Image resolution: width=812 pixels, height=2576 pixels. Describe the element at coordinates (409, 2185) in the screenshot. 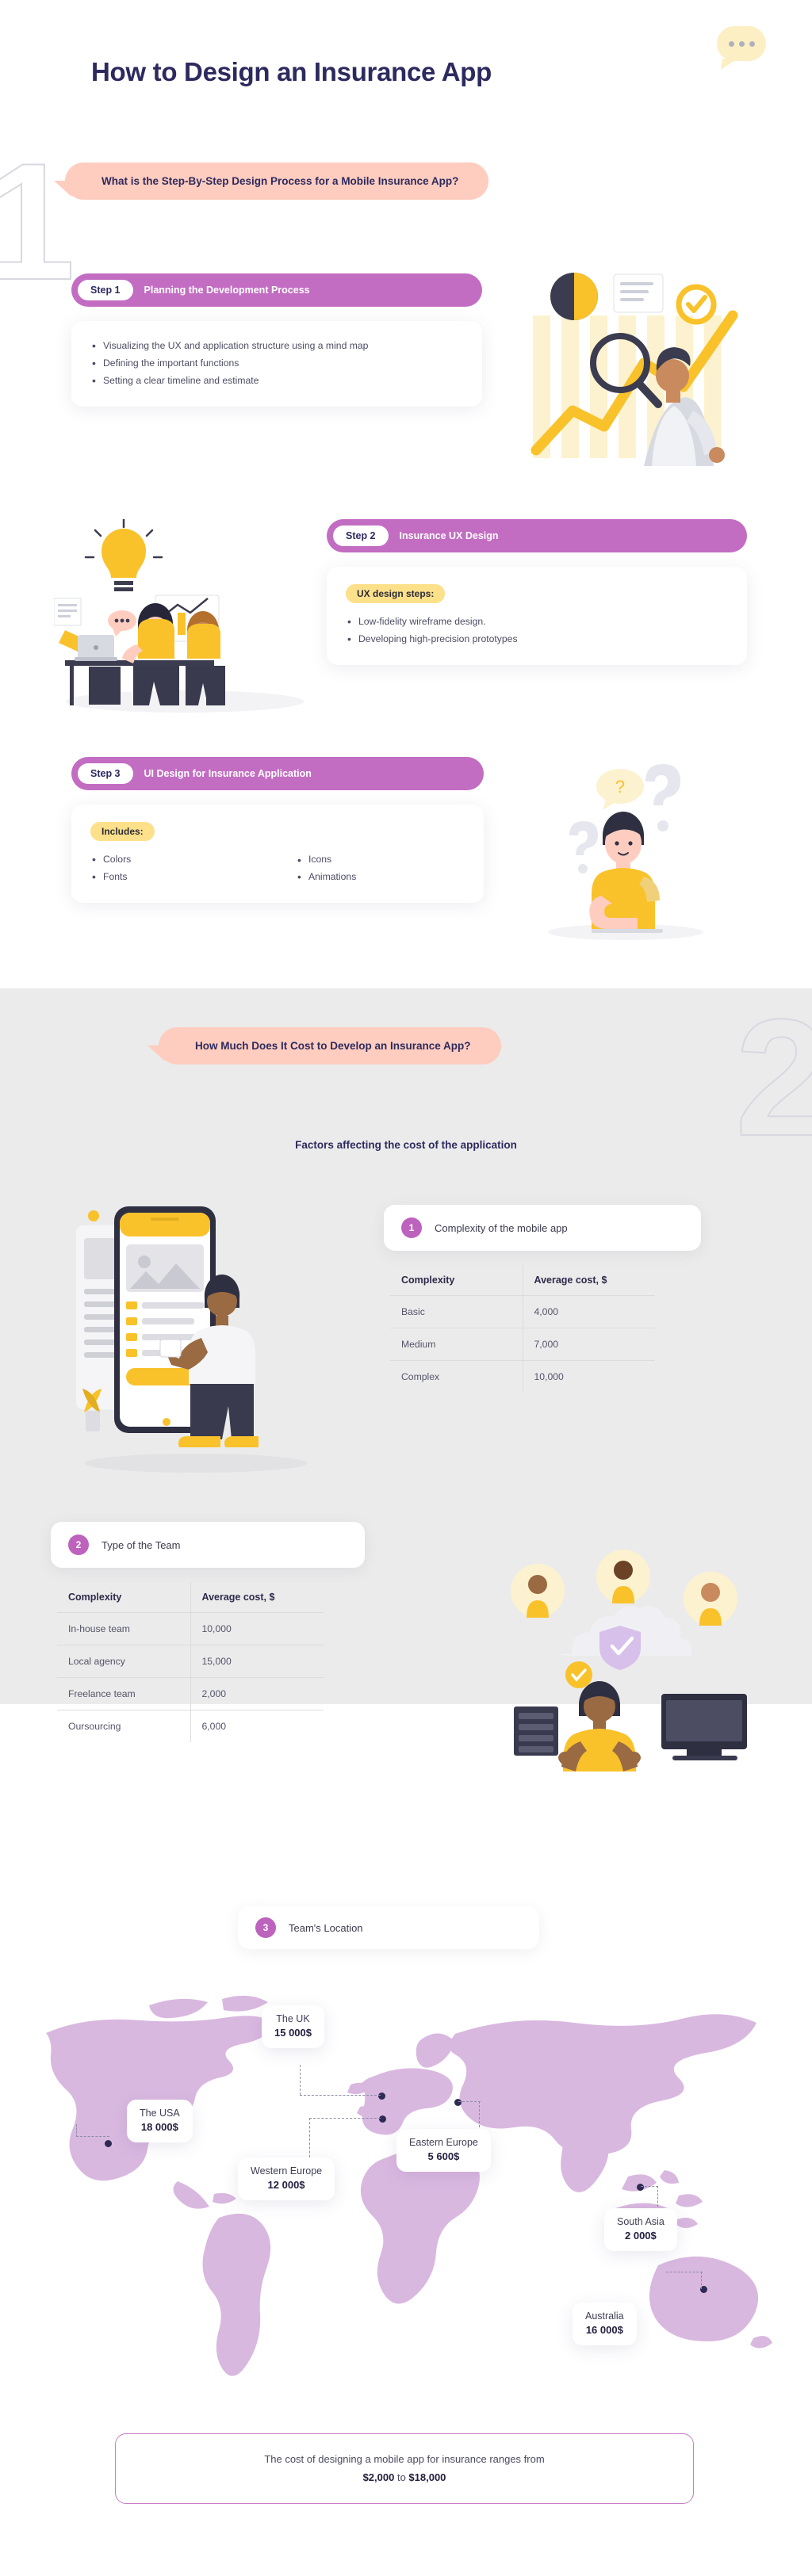

I see `world-map` at that location.